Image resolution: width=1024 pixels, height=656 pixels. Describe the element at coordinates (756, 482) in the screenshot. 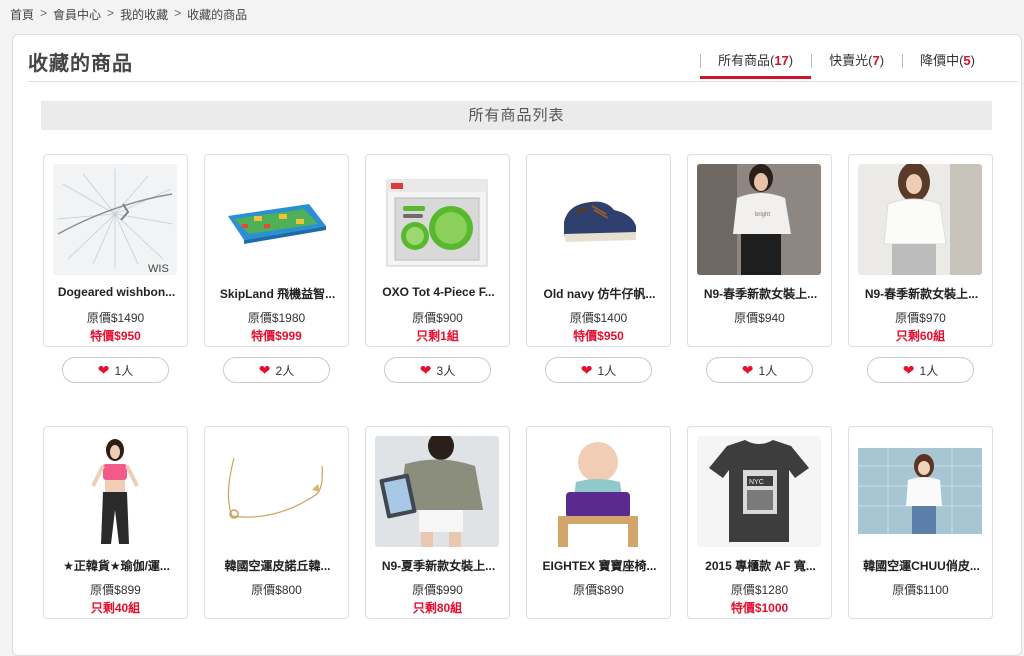

I see `svg-text: NYC` at that location.